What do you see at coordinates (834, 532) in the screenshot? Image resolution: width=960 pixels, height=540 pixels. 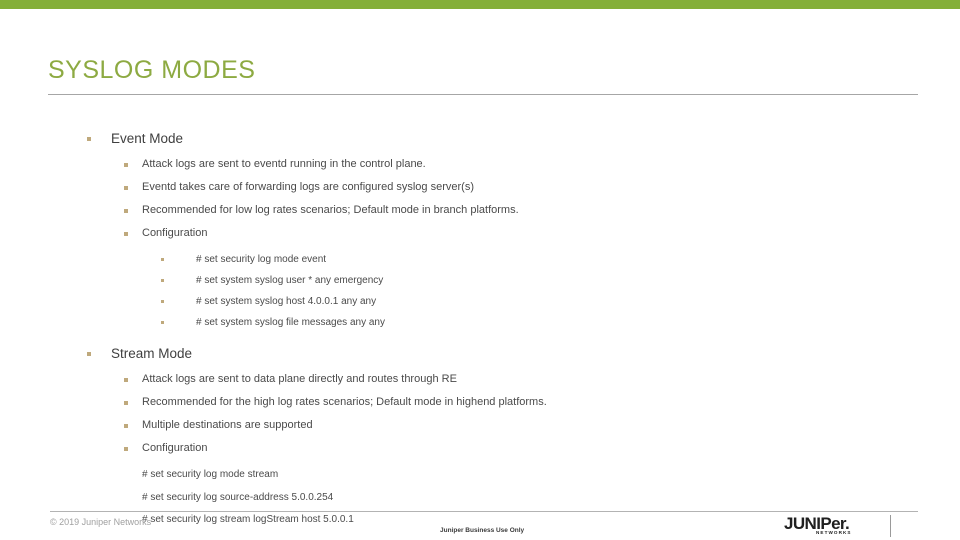 I see `juniper-logo-subtext: NETWORKS` at bounding box center [834, 532].